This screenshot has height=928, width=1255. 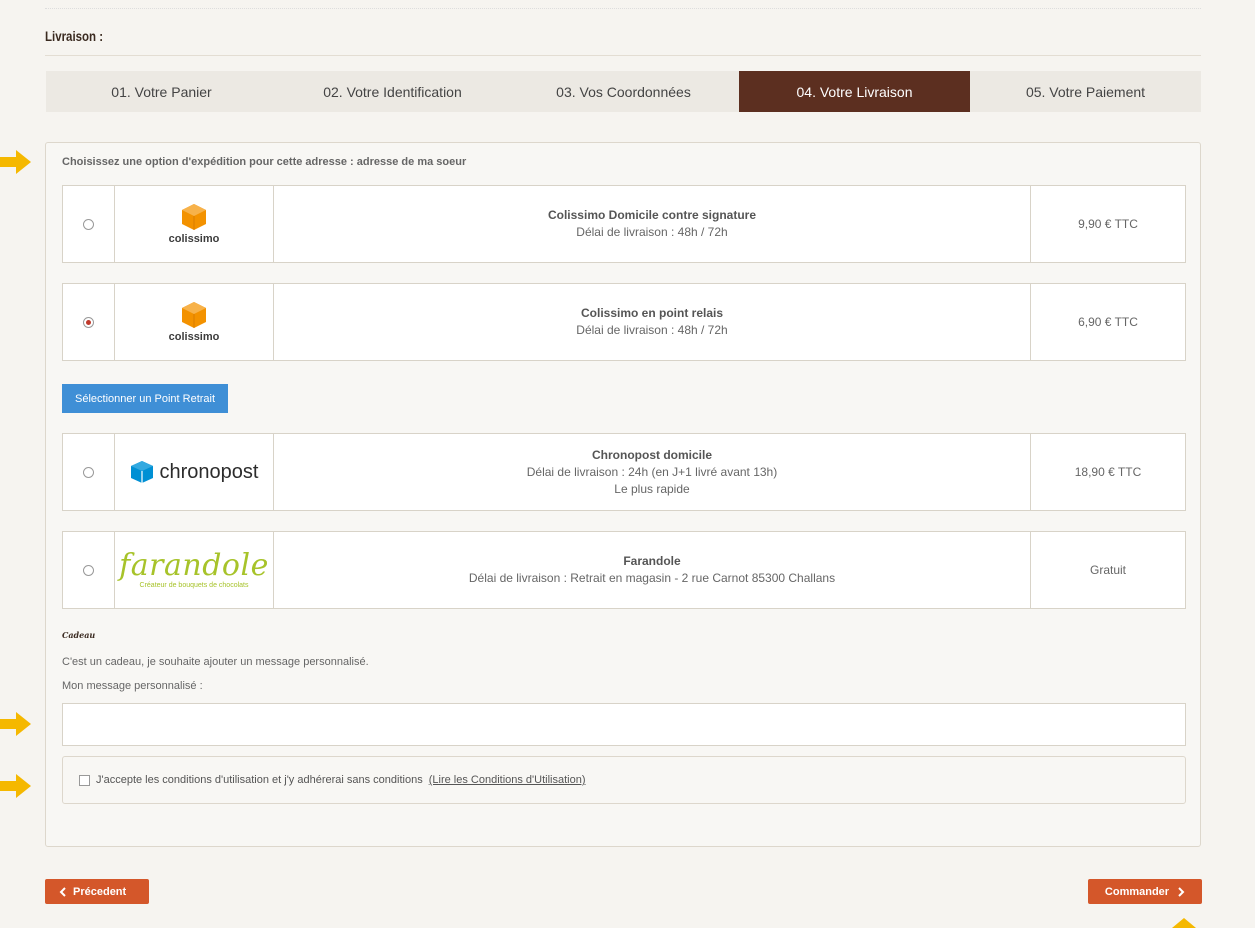 I want to click on previous-button: Précedent, so click(x=97, y=891).